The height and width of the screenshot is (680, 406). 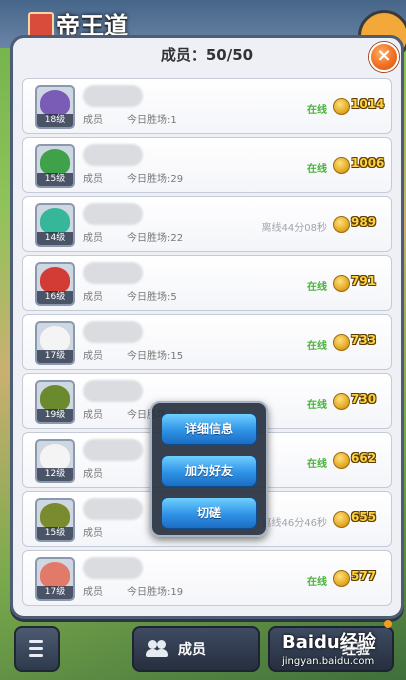 I want to click on people-icon, so click(x=157, y=647).